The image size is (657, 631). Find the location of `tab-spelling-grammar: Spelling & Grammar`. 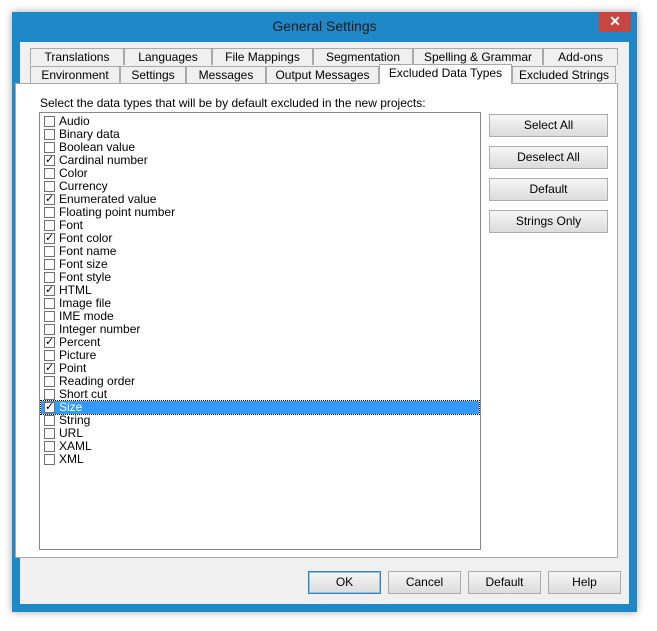

tab-spelling-grammar: Spelling & Grammar is located at coordinates (478, 56).